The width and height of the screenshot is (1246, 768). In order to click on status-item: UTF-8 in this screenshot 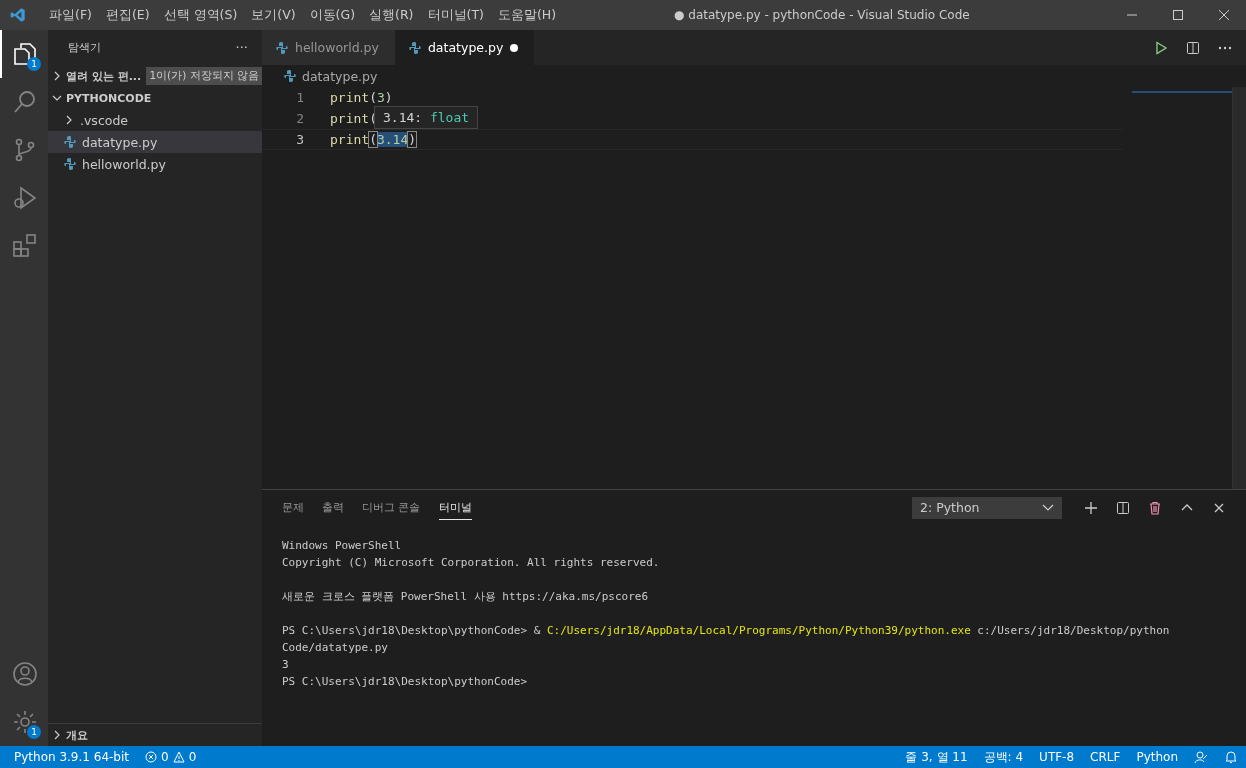, I will do `click(1057, 757)`.